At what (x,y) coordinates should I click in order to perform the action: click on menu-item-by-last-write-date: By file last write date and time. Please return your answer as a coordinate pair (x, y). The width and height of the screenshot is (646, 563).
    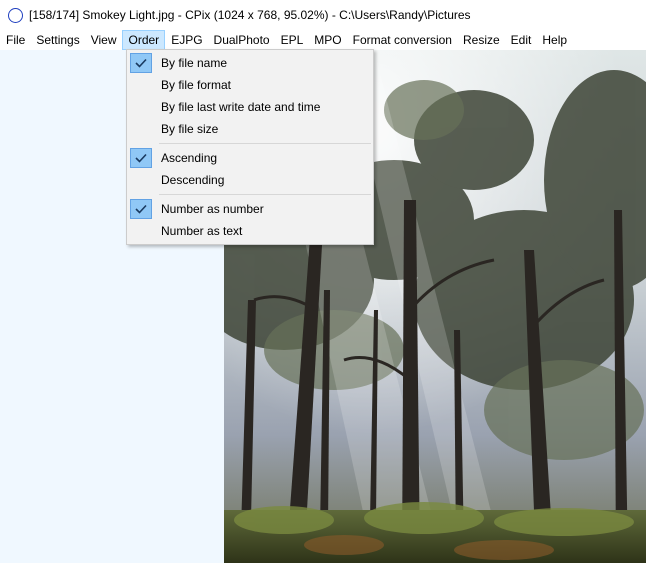
    Looking at the image, I should click on (250, 107).